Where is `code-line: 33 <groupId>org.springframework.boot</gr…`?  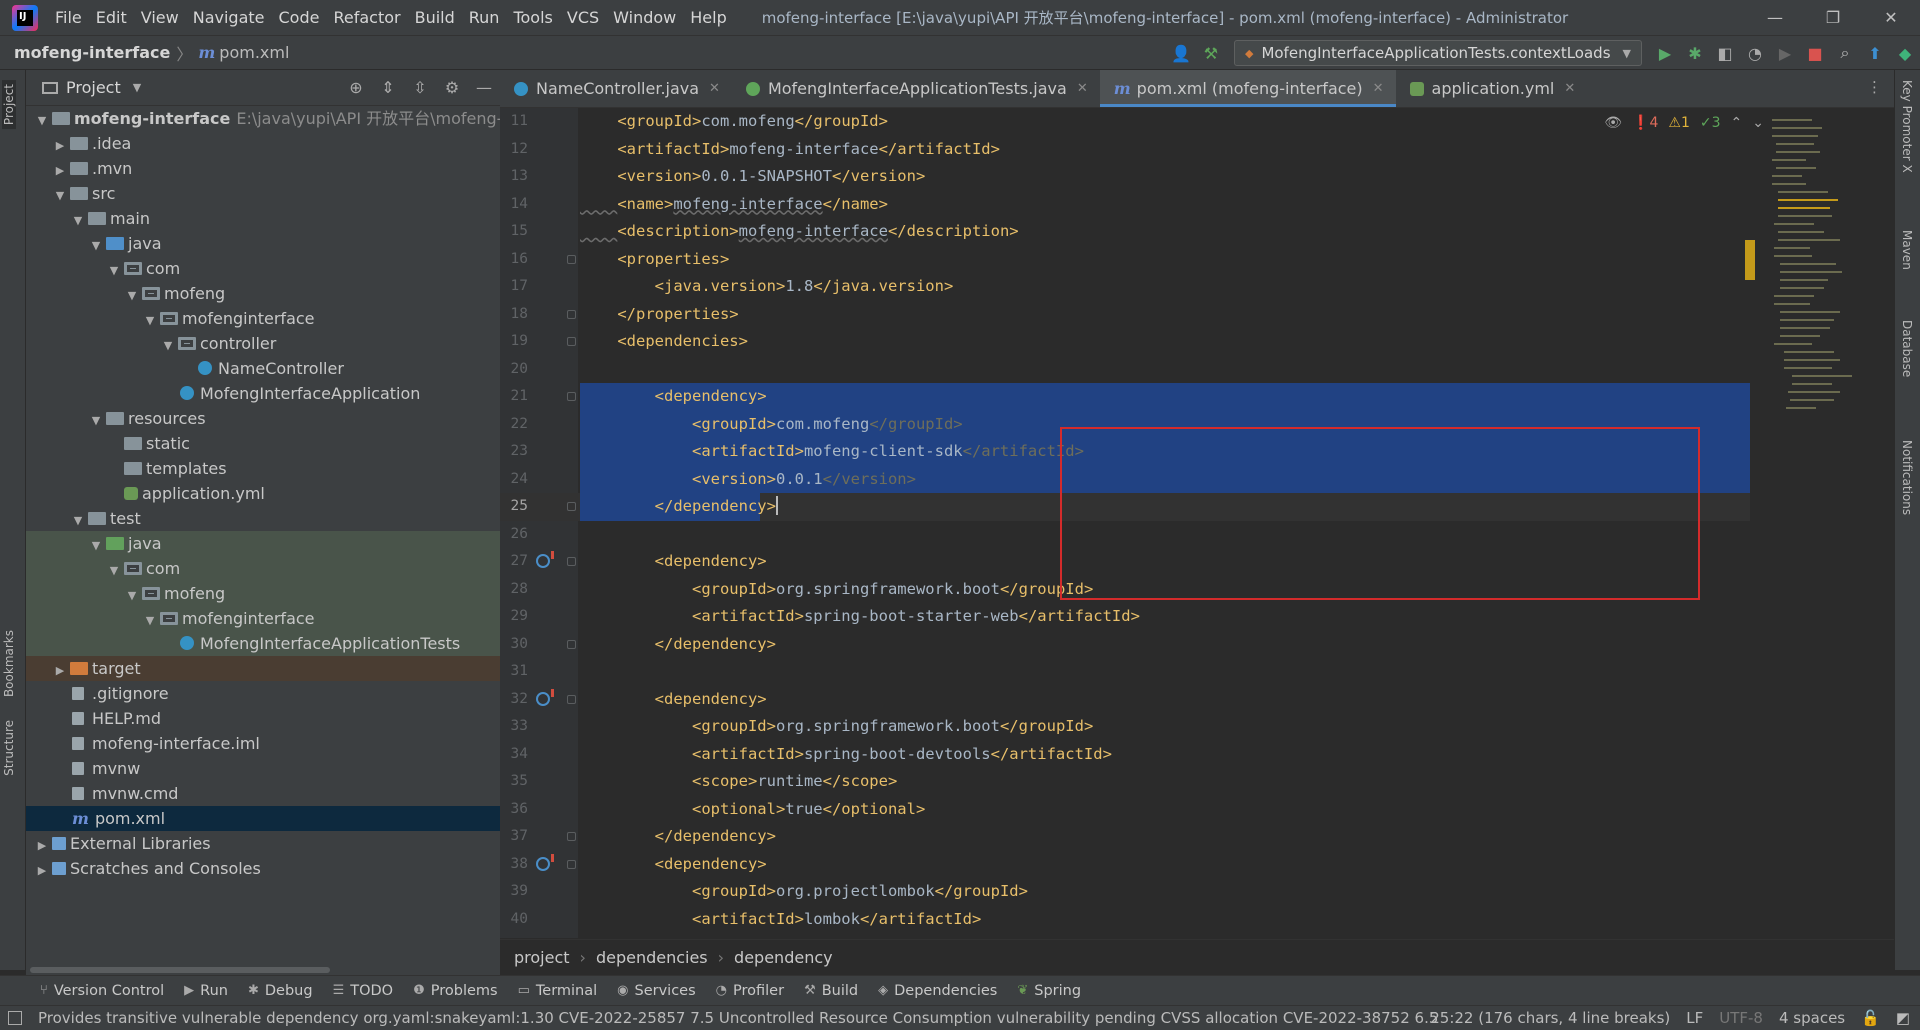 code-line: 33 <groupId>org.springframework.boot</gr… is located at coordinates (1125, 727).